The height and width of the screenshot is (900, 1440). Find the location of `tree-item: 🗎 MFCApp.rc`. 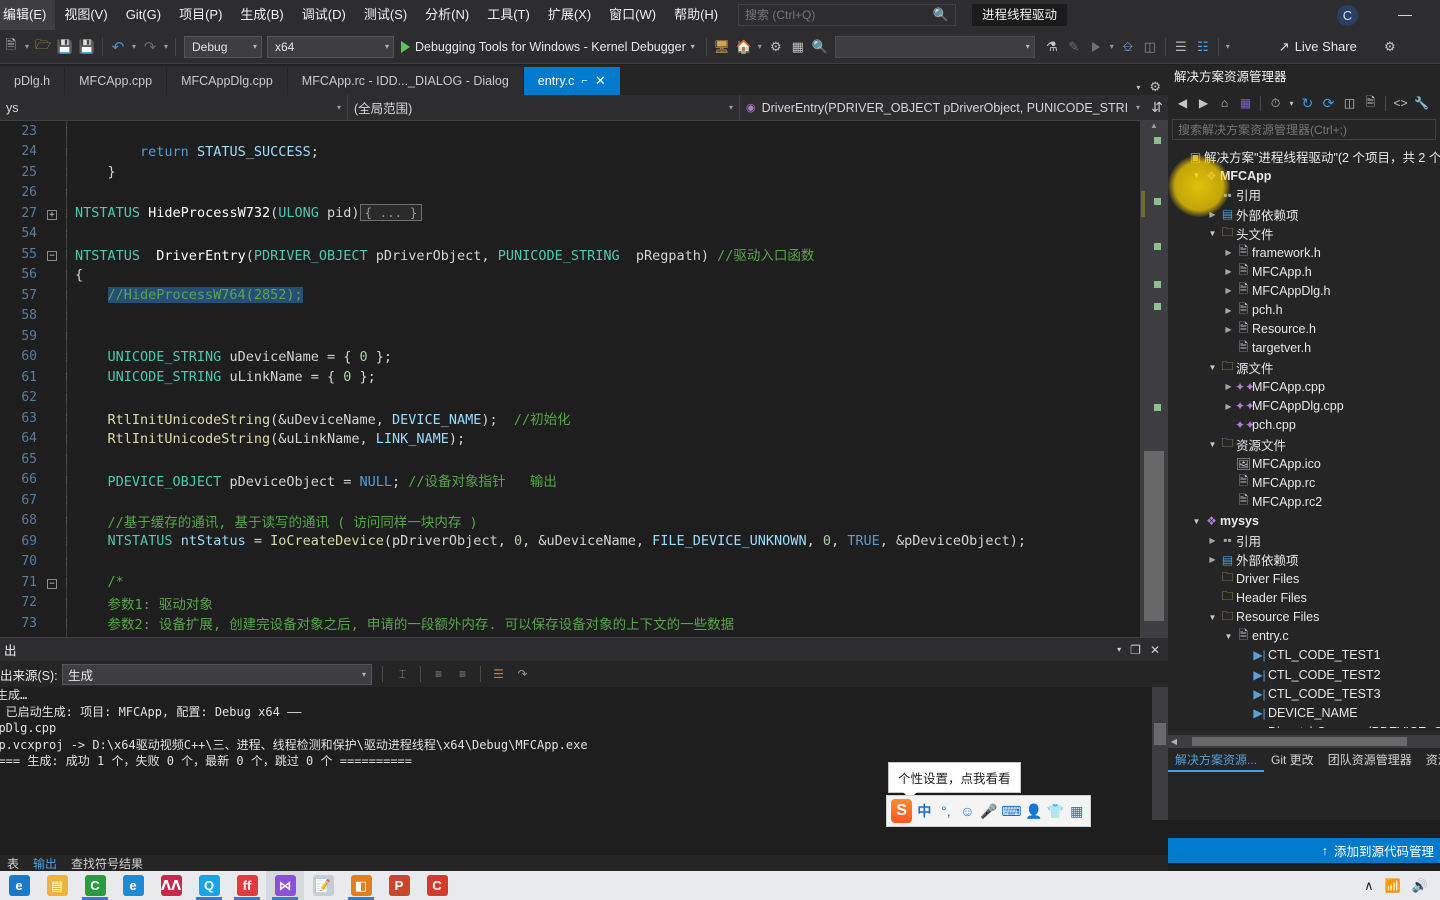

tree-item: 🗎 MFCApp.rc is located at coordinates (1304, 482).